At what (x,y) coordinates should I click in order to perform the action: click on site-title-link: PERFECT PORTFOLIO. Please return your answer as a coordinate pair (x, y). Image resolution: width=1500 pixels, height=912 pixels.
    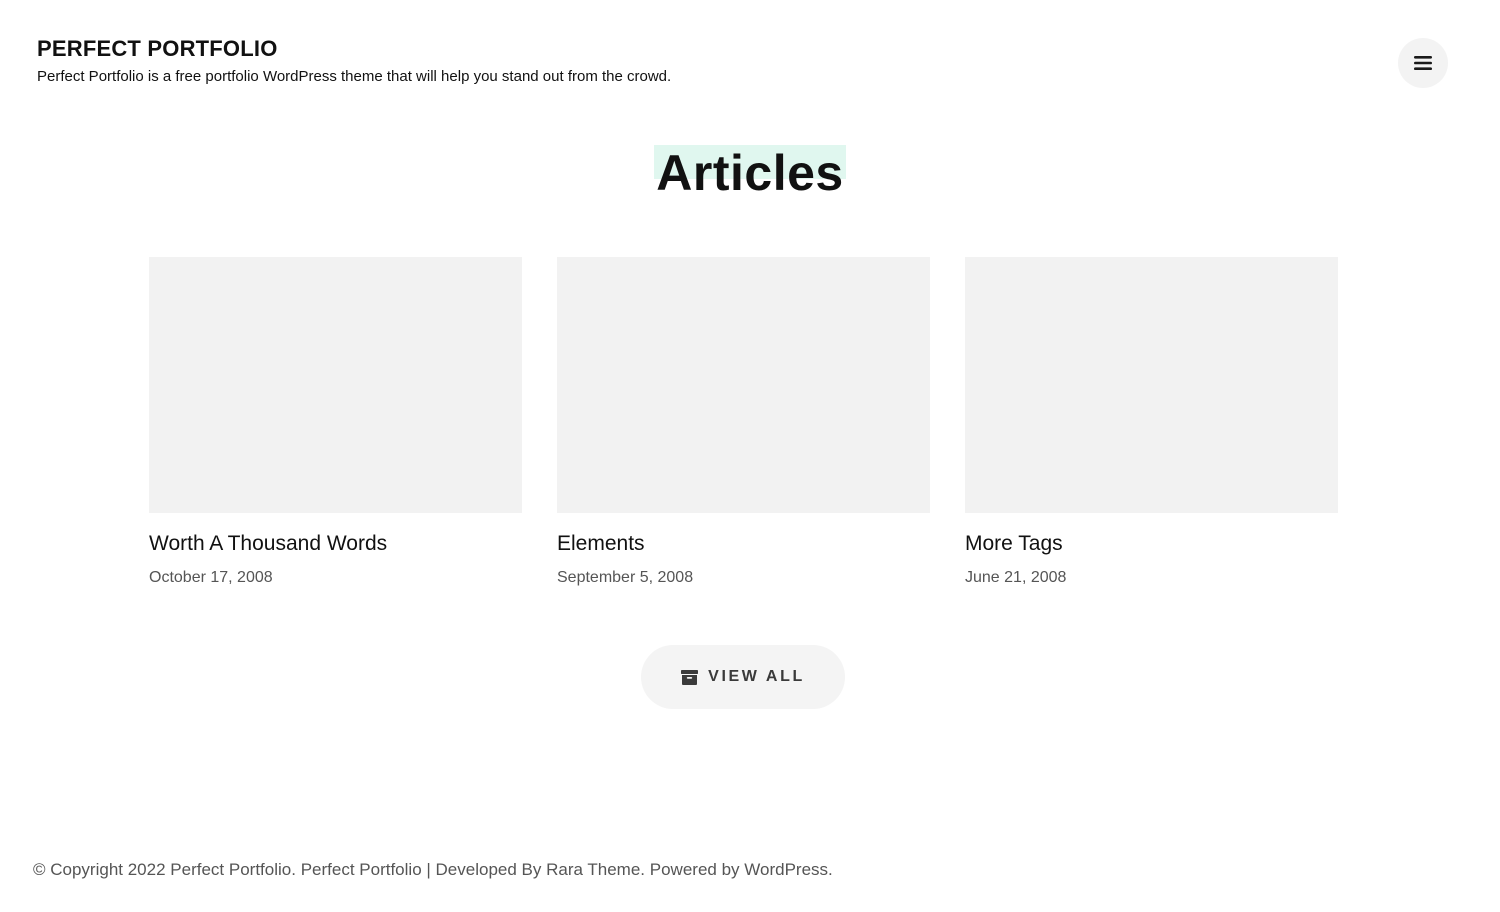
    Looking at the image, I should click on (157, 49).